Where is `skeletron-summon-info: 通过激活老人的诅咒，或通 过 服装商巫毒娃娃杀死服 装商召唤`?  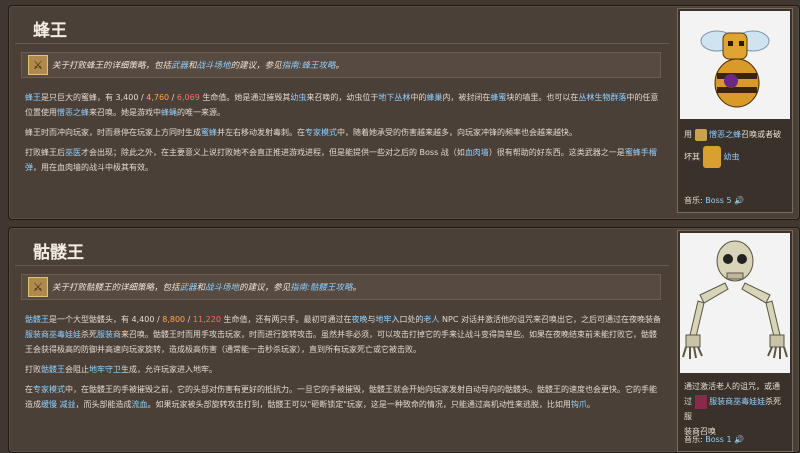
skeletron-summon-info: 通过激活老人的诅咒，或通 过 服装商巫毒娃娃杀死服 装商召唤 is located at coordinates (733, 409).